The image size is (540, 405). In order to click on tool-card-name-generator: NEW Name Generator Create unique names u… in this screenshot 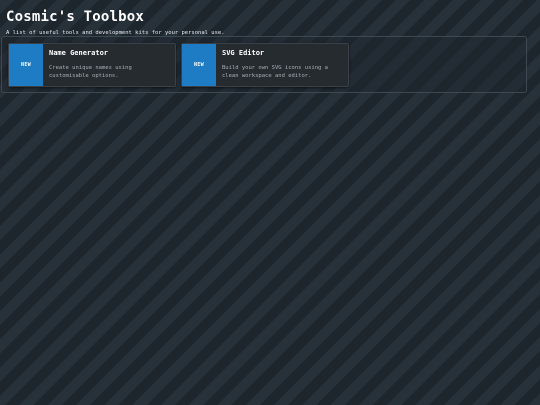, I will do `click(92, 65)`.